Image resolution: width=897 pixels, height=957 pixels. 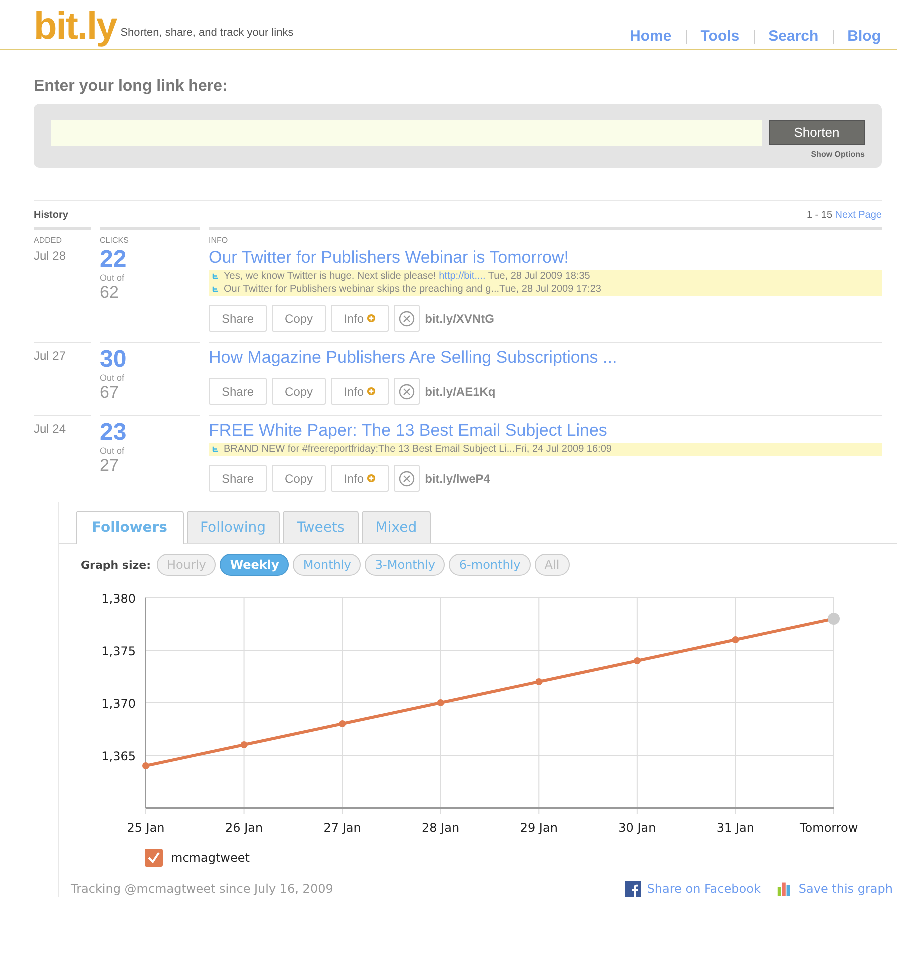 What do you see at coordinates (651, 36) in the screenshot?
I see `nav-link: Home` at bounding box center [651, 36].